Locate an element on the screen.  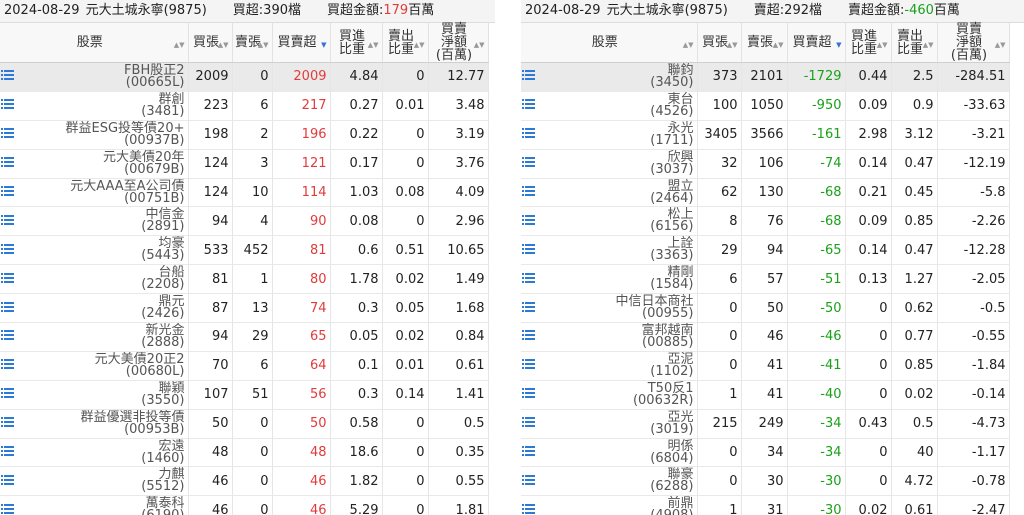
table-row: 松上 (6156) 8 76 -68 0.09 0.85 -2.26 is located at coordinates (765, 221).